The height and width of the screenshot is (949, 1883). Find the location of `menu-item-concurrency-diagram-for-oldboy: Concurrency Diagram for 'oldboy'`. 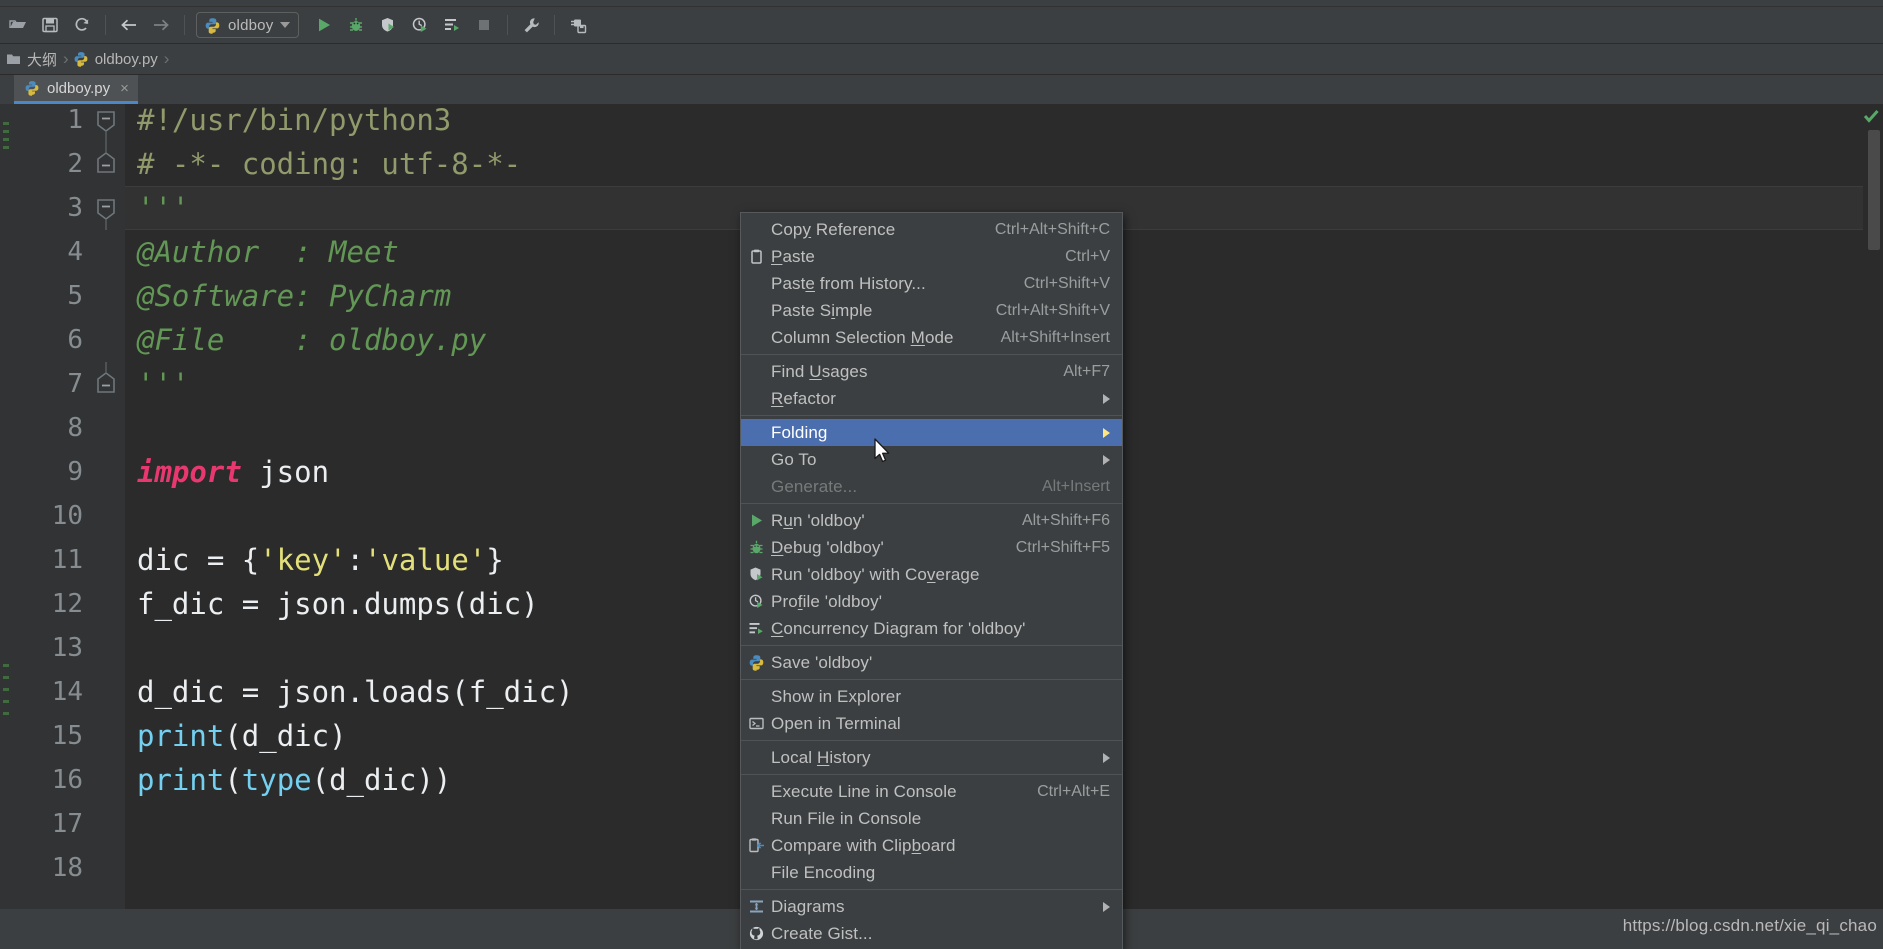

menu-item-concurrency-diagram-for-oldboy: Concurrency Diagram for 'oldboy' is located at coordinates (931, 628).